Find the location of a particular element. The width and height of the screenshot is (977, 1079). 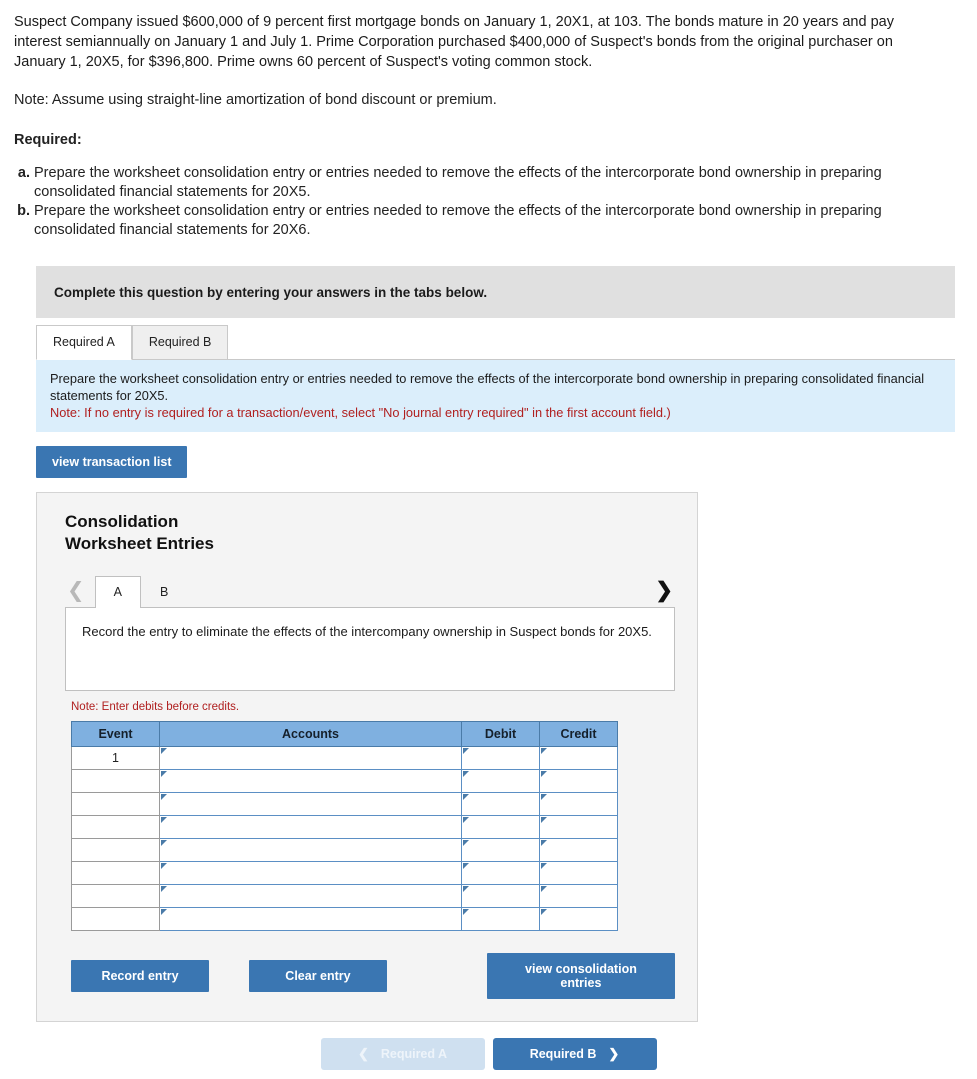

tab-required-b-label: Required B is located at coordinates (180, 341).